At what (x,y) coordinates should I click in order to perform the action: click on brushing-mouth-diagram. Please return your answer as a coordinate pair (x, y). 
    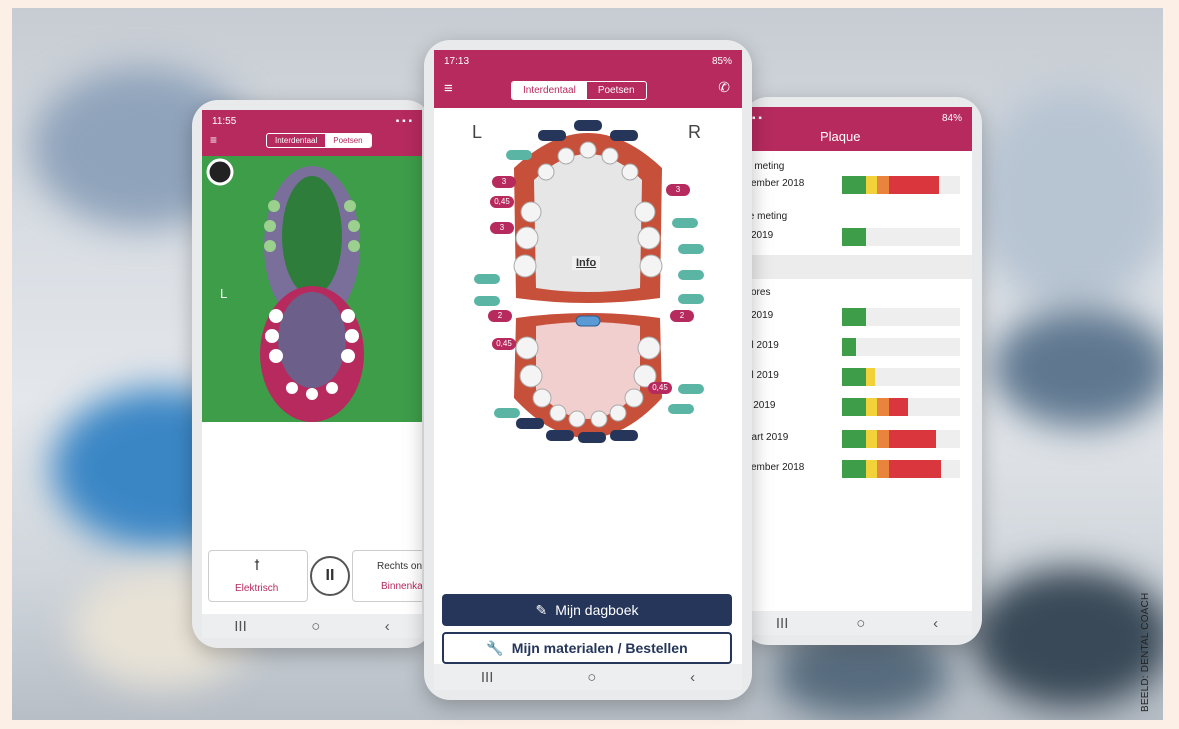
    Looking at the image, I should click on (285, 290).